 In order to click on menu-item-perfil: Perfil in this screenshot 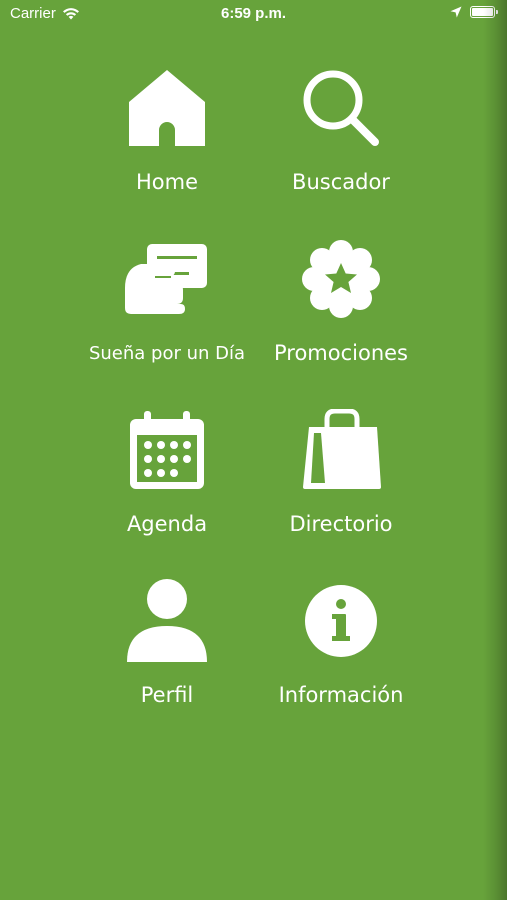, I will do `click(167, 658)`.